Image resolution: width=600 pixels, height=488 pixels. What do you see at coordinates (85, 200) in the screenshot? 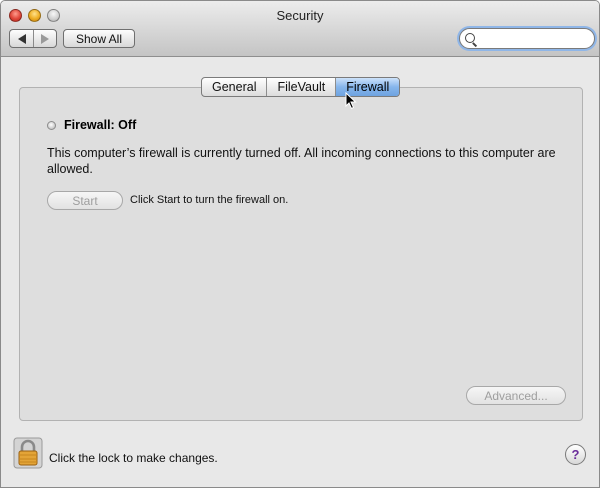
I see `start-button: Start` at bounding box center [85, 200].